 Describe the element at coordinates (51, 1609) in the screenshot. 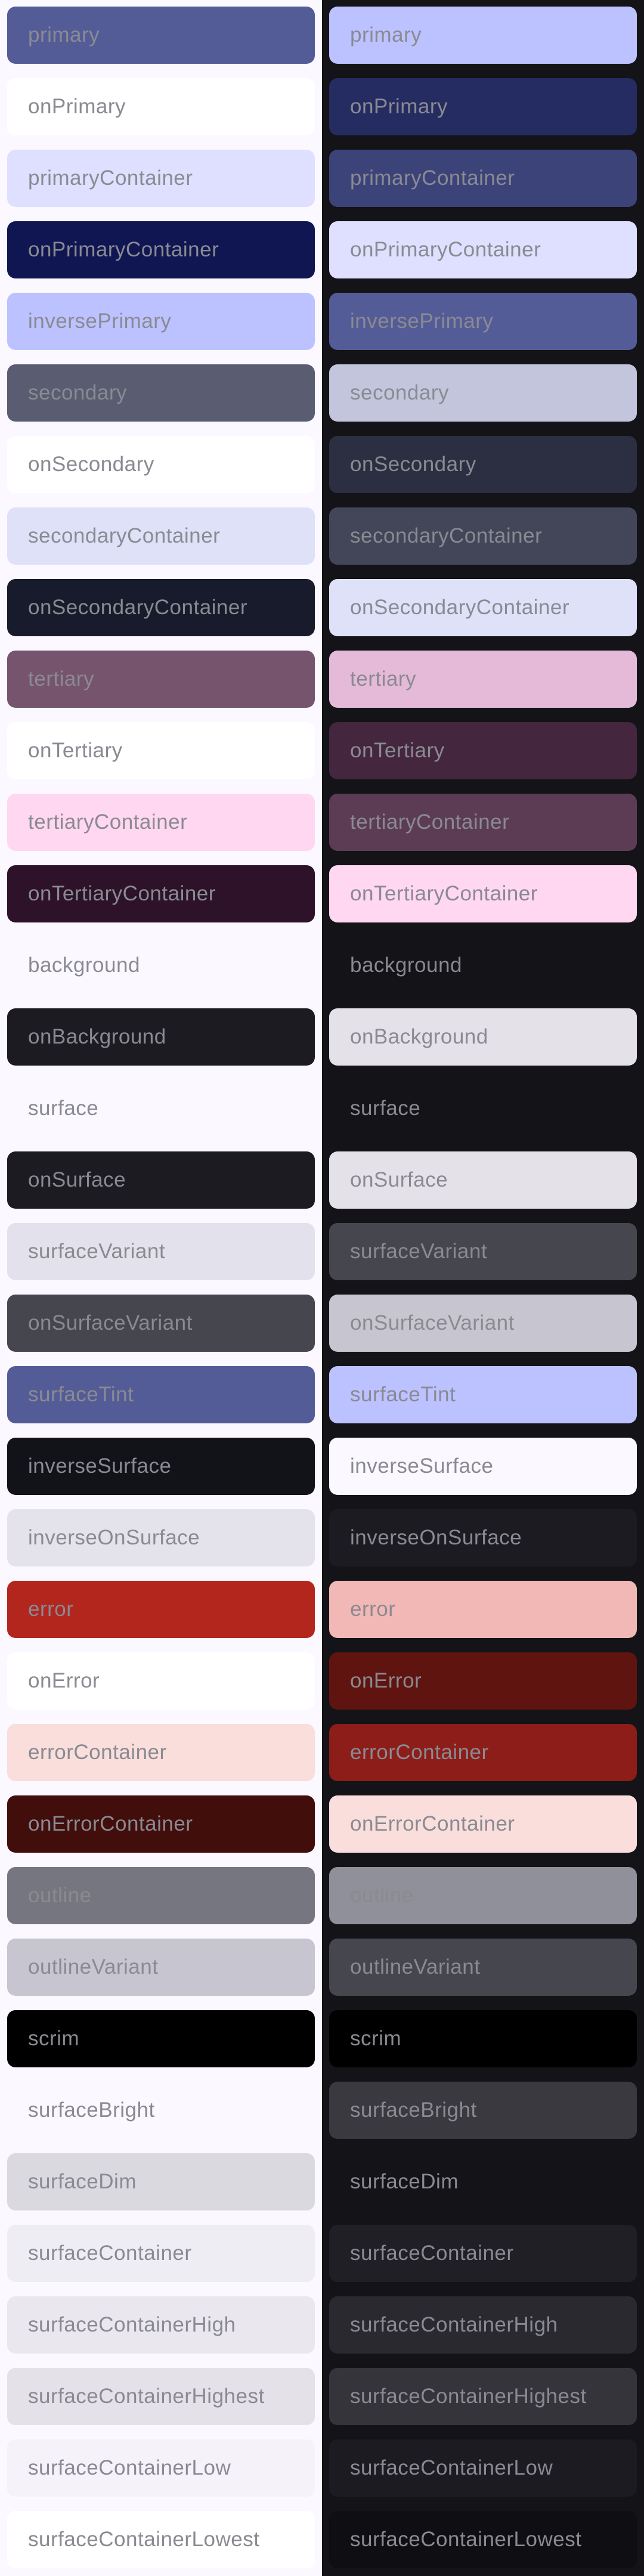

I see `swatch-label: error` at that location.